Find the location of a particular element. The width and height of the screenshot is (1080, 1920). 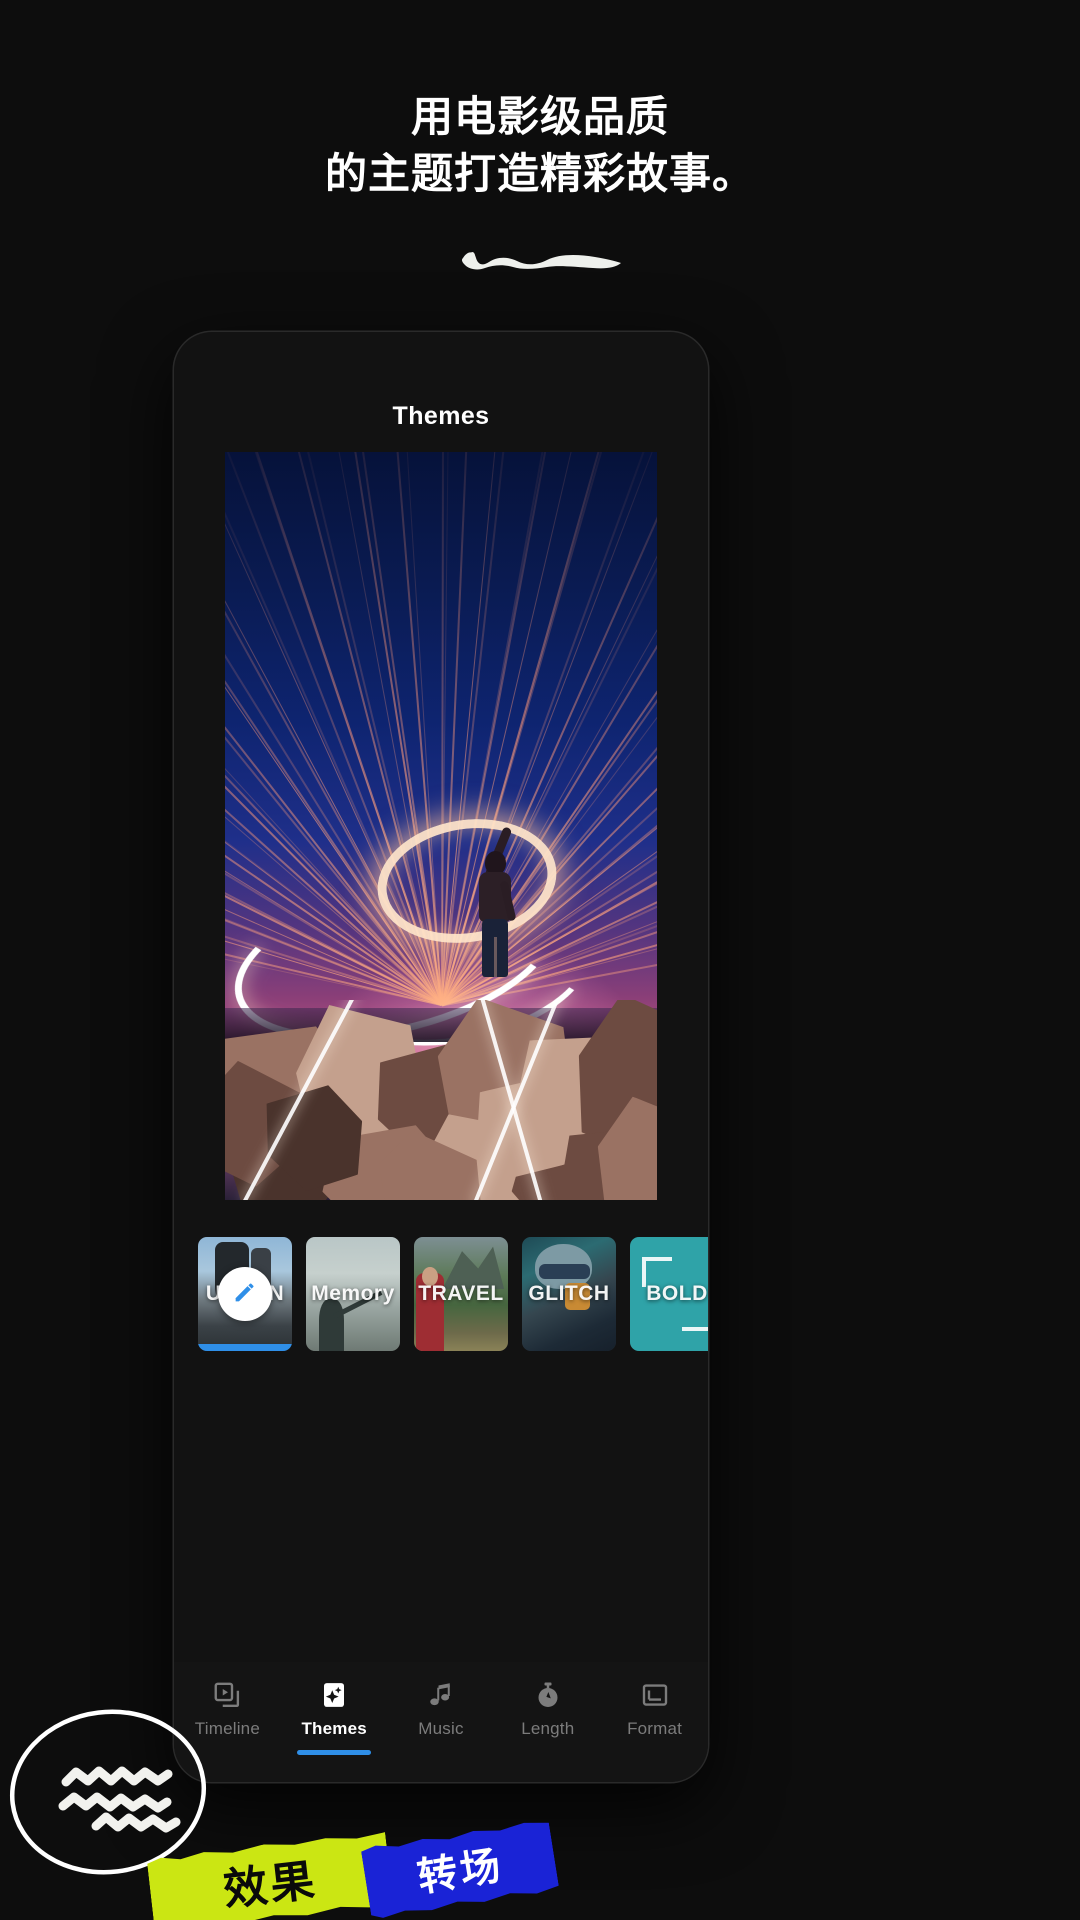

theme-thumbnail-glitch: GLITCH is located at coordinates (569, 1294).